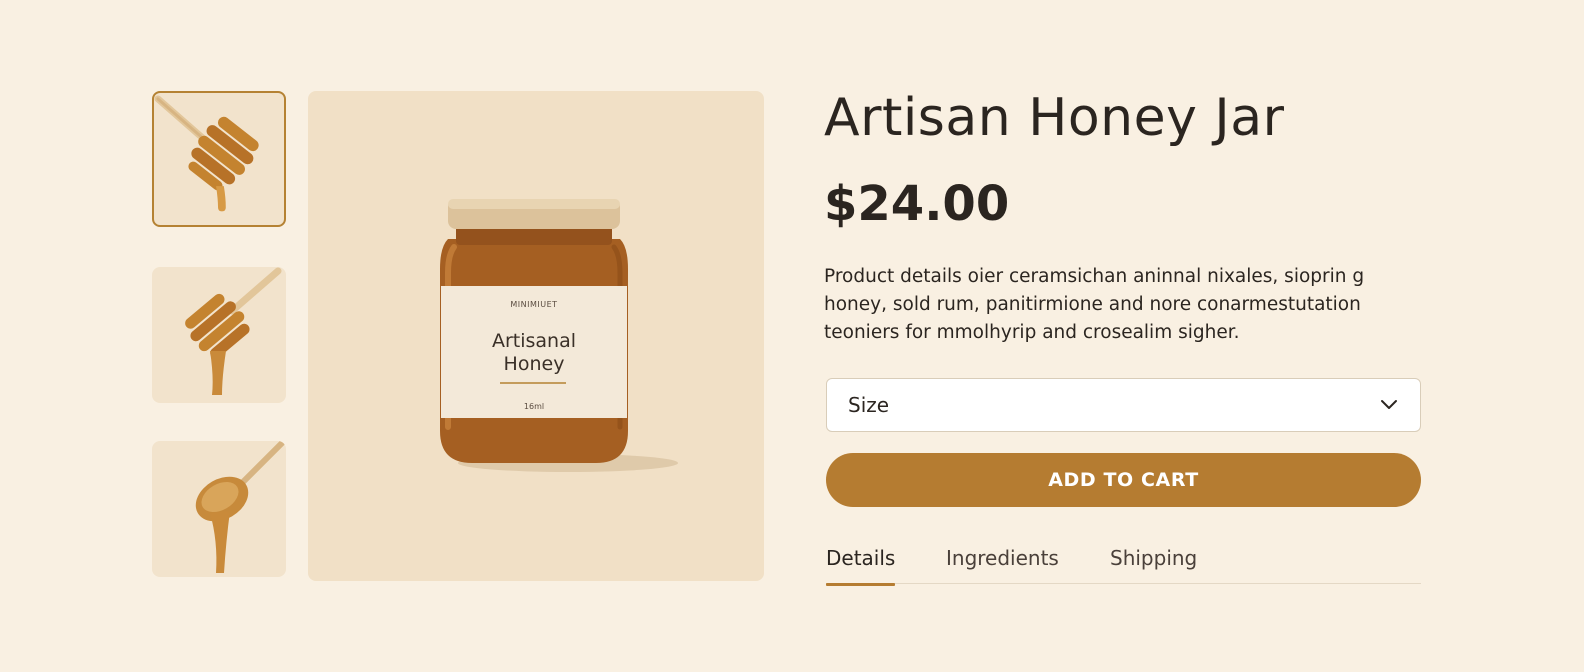 The height and width of the screenshot is (672, 1584). Describe the element at coordinates (240, 507) in the screenshot. I see `honey-spoon-icon` at that location.